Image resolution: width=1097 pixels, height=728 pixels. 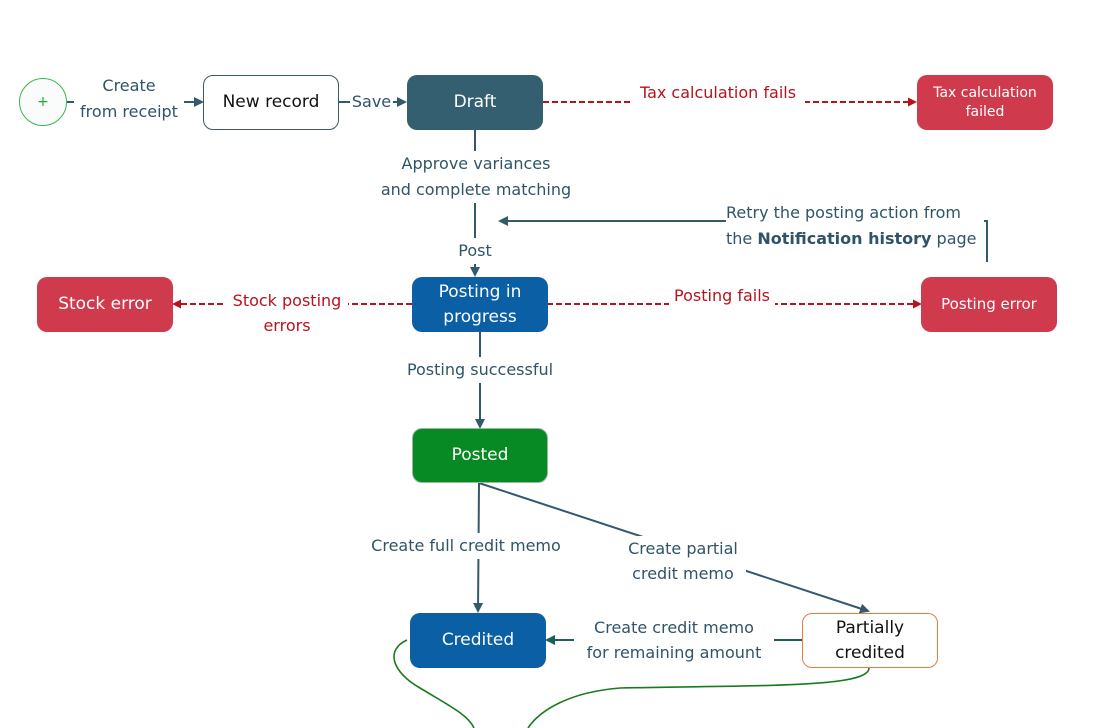 I want to click on label-create-from-receipt: Create from receipt, so click(x=129, y=99).